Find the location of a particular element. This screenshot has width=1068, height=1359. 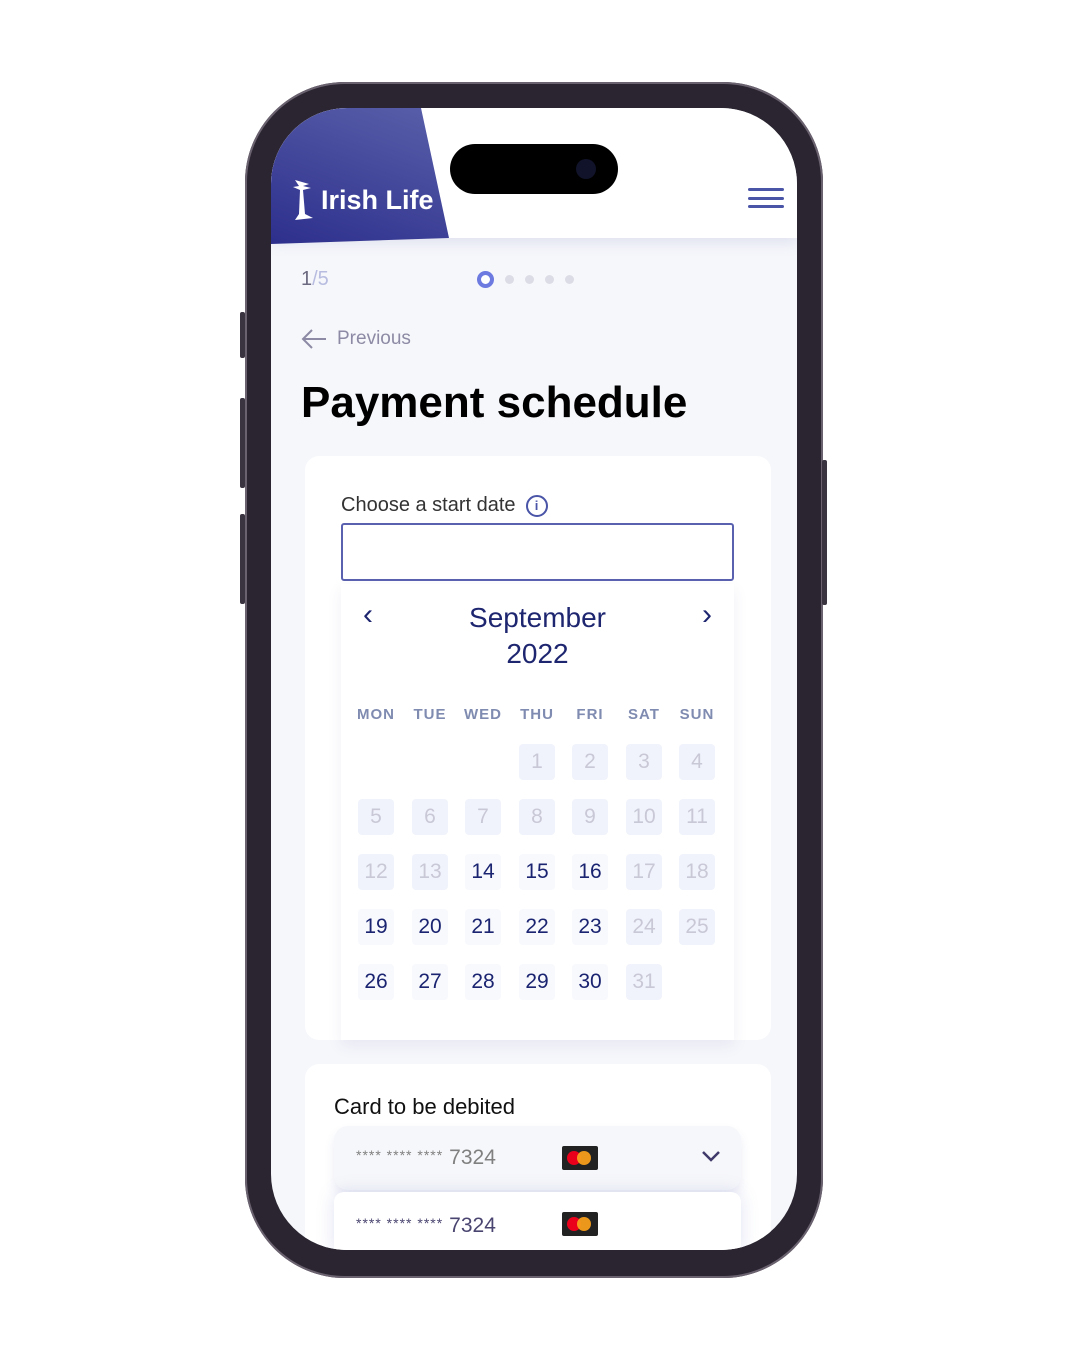

calendar-day: 21 is located at coordinates (483, 927).